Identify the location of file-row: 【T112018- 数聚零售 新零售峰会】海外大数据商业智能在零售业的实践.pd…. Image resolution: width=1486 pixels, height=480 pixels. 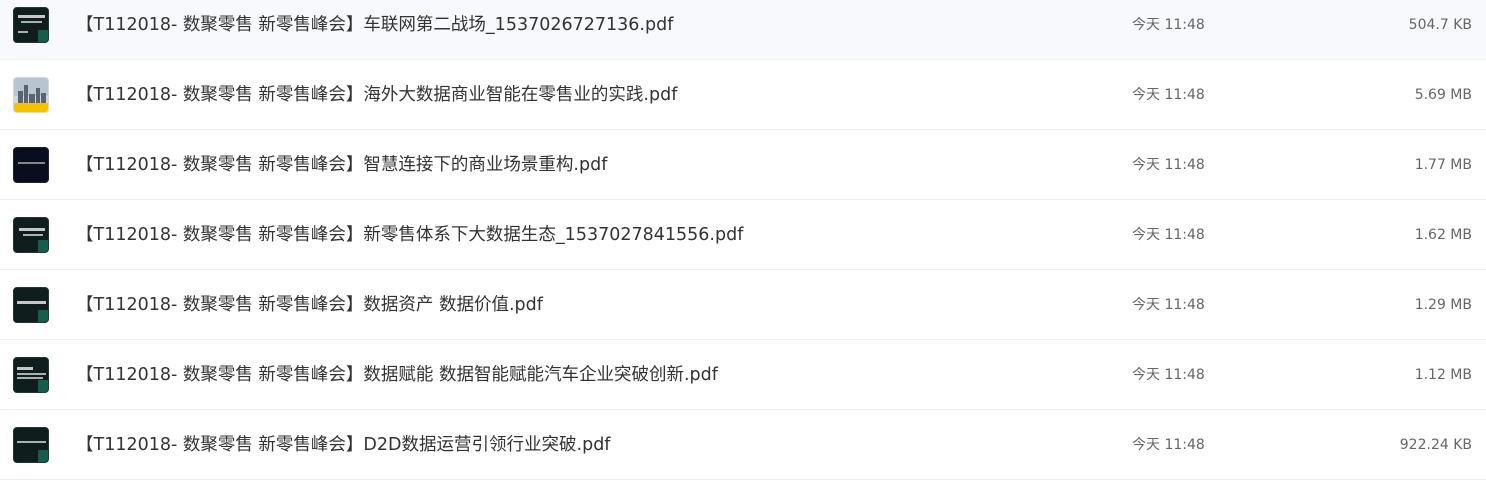
(743, 95).